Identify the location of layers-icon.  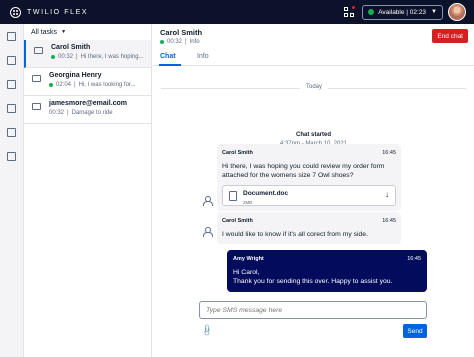
(11, 60).